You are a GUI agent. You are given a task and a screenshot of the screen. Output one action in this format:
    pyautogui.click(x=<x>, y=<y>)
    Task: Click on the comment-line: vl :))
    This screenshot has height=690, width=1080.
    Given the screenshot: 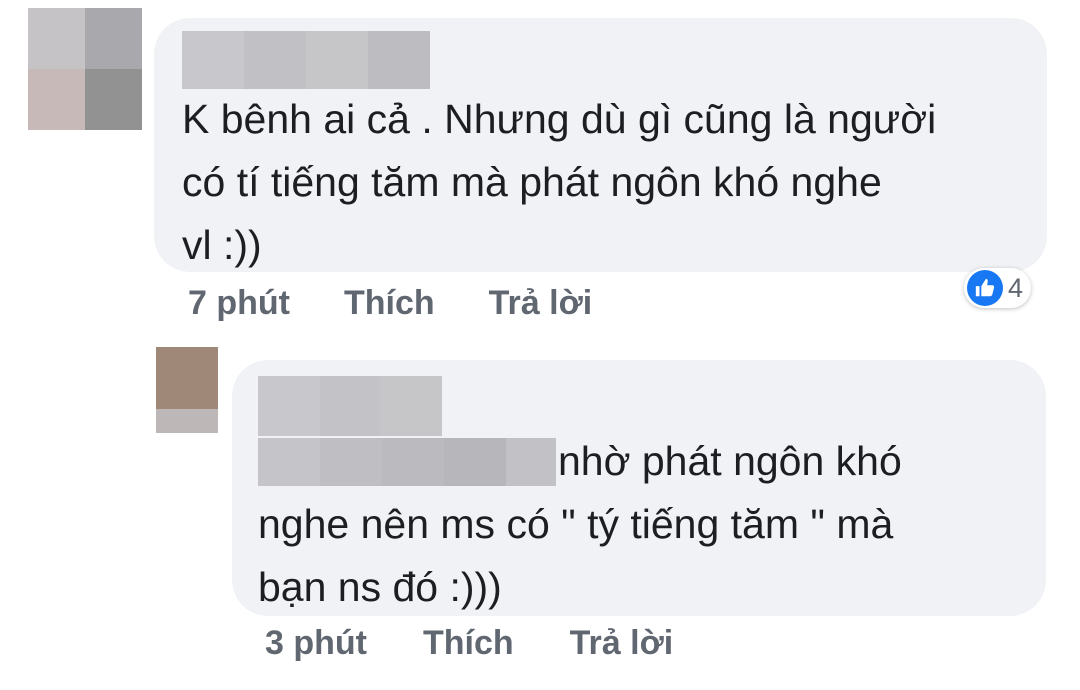 What is the action you would take?
    pyautogui.click(x=222, y=245)
    